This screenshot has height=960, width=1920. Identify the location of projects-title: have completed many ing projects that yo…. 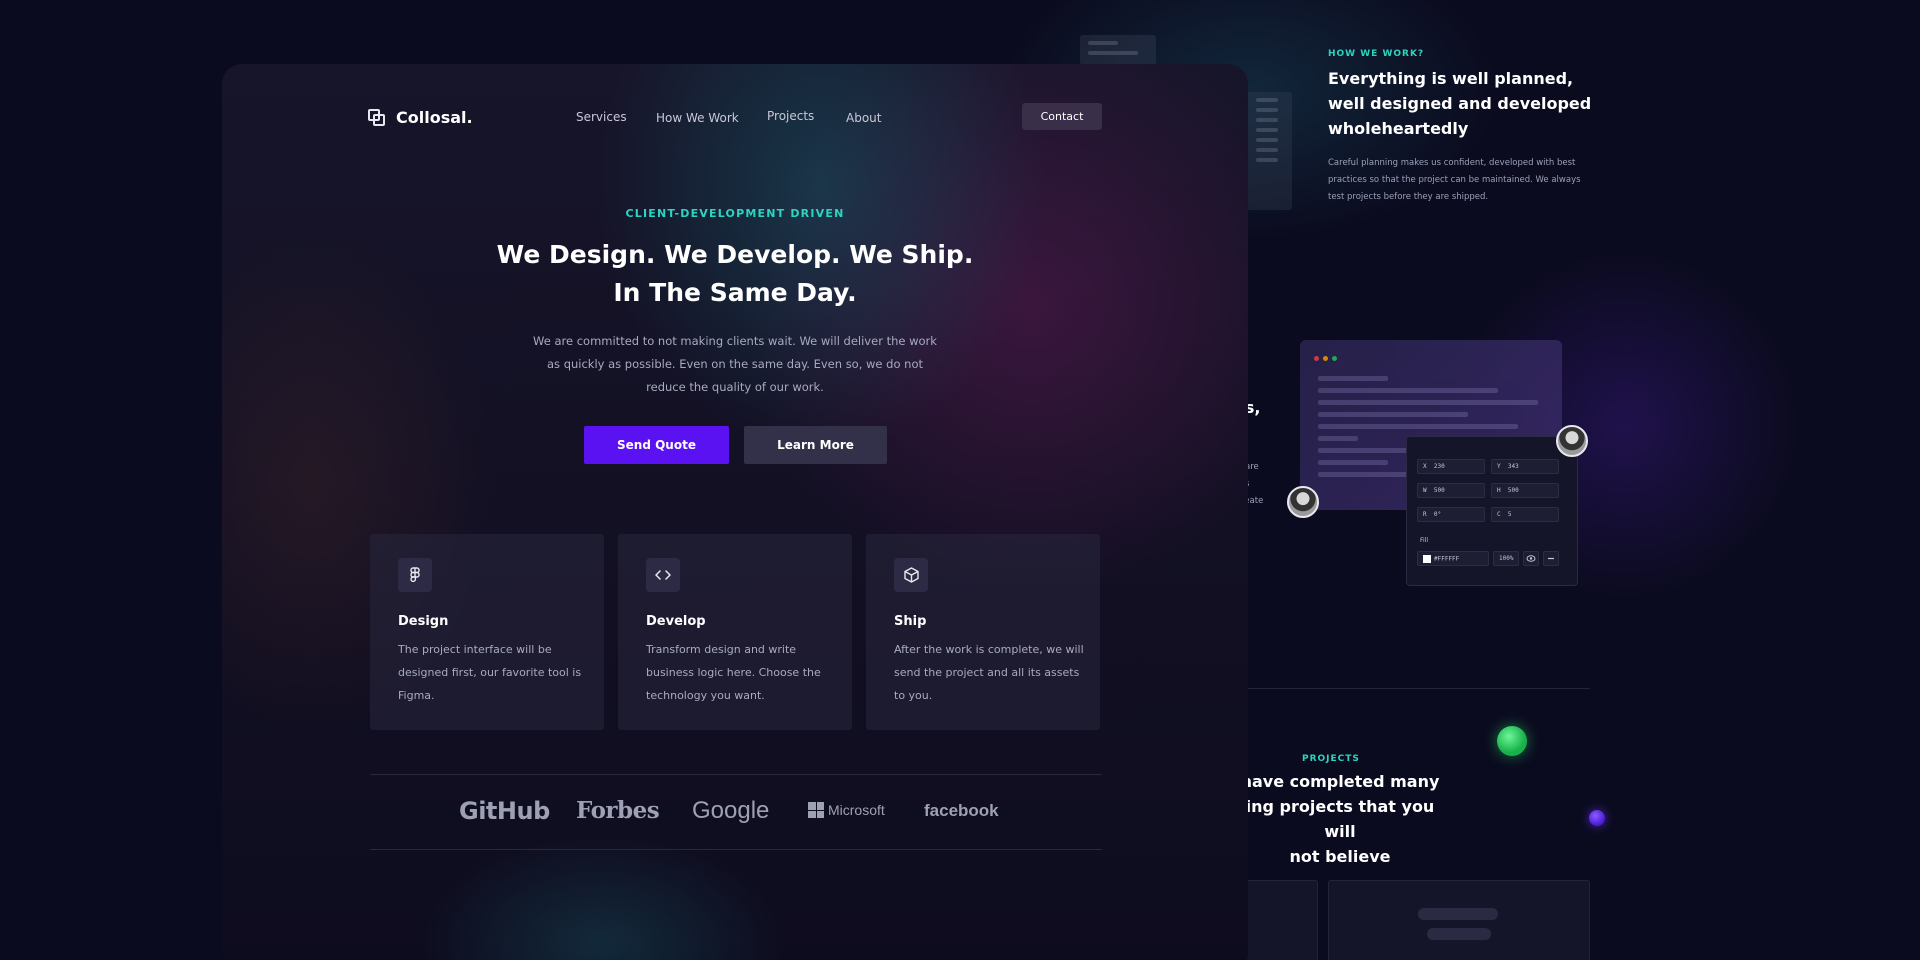
(1340, 819).